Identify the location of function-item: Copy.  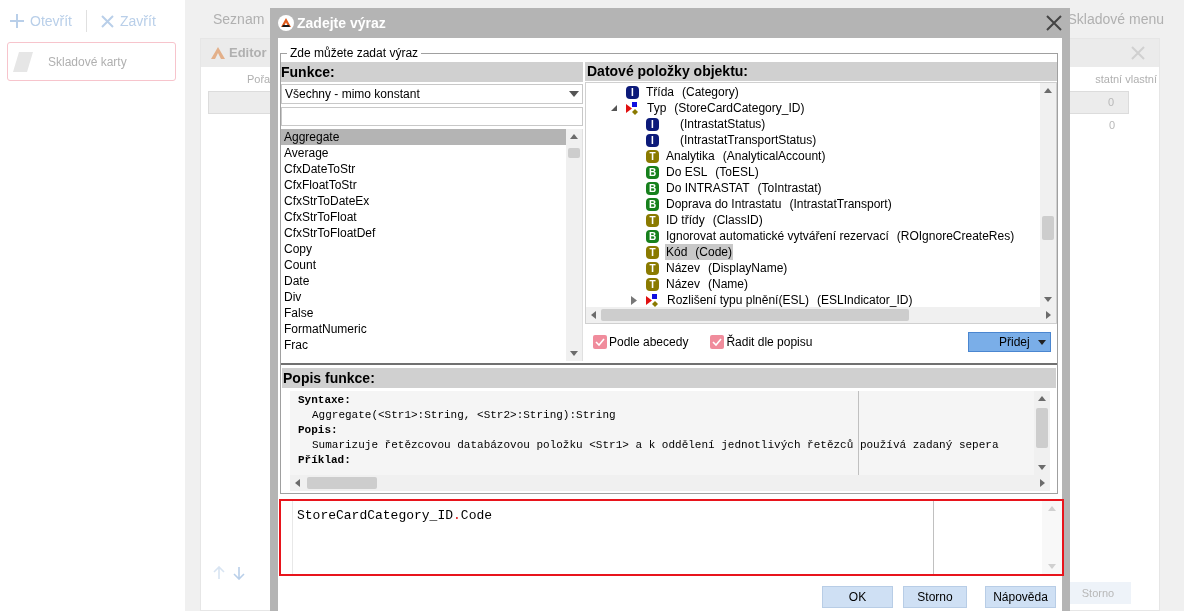
(423, 249).